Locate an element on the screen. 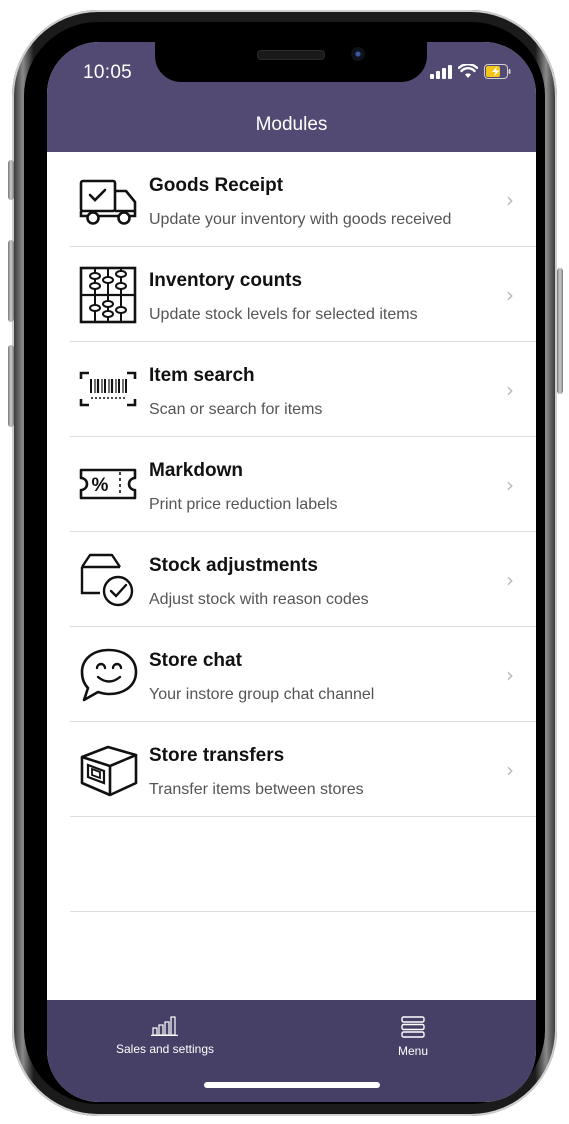 The width and height of the screenshot is (569, 1124). signal-icon is located at coordinates (441, 72).